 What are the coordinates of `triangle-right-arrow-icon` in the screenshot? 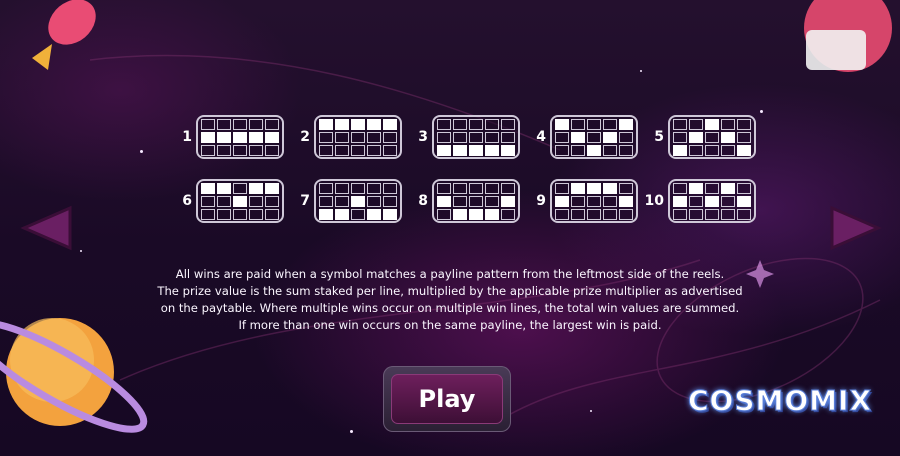 It's located at (856, 228).